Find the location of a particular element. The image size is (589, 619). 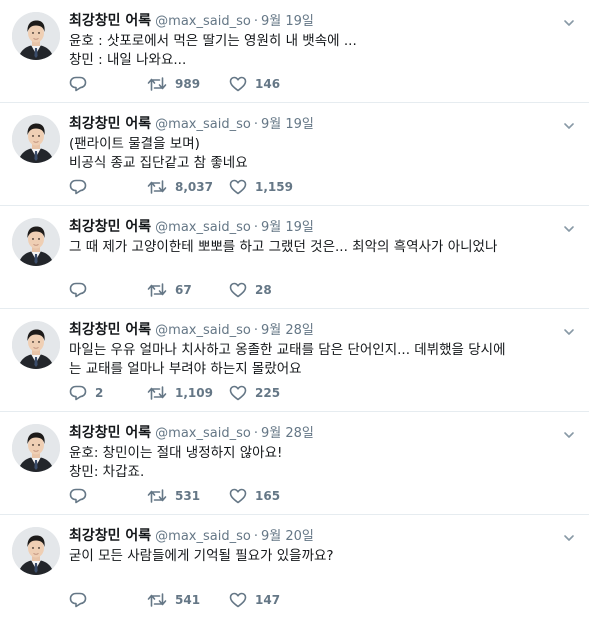

reply-button: 2 is located at coordinates (108, 393).